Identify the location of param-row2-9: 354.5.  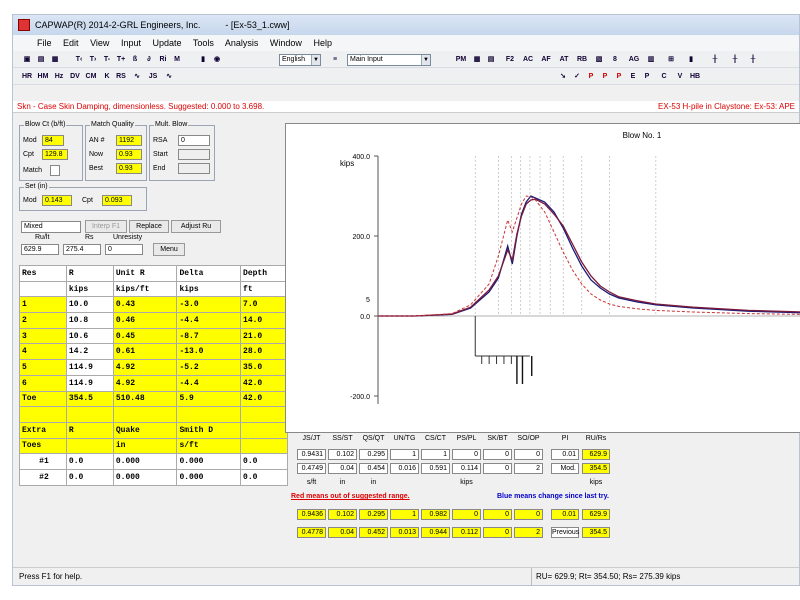
(596, 468).